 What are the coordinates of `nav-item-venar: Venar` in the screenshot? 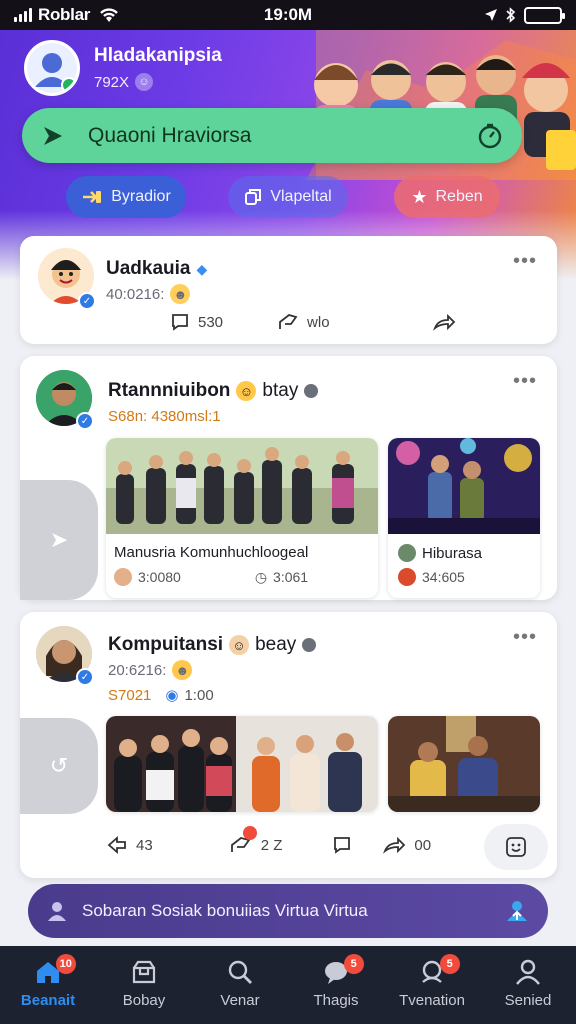 It's located at (240, 985).